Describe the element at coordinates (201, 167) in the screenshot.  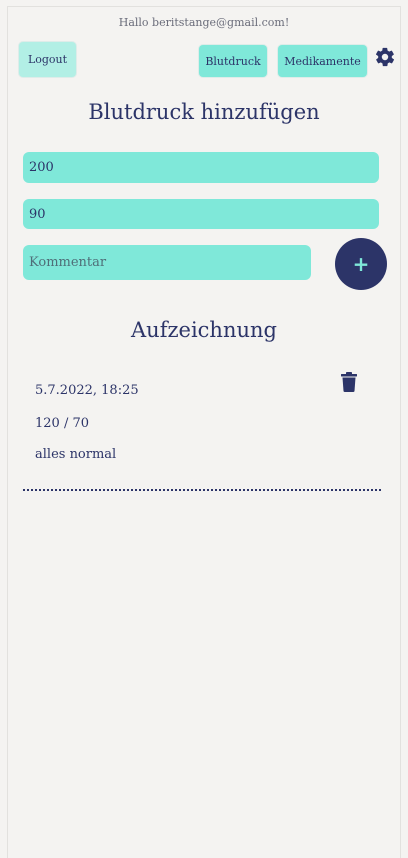
I see `systolic-input` at that location.